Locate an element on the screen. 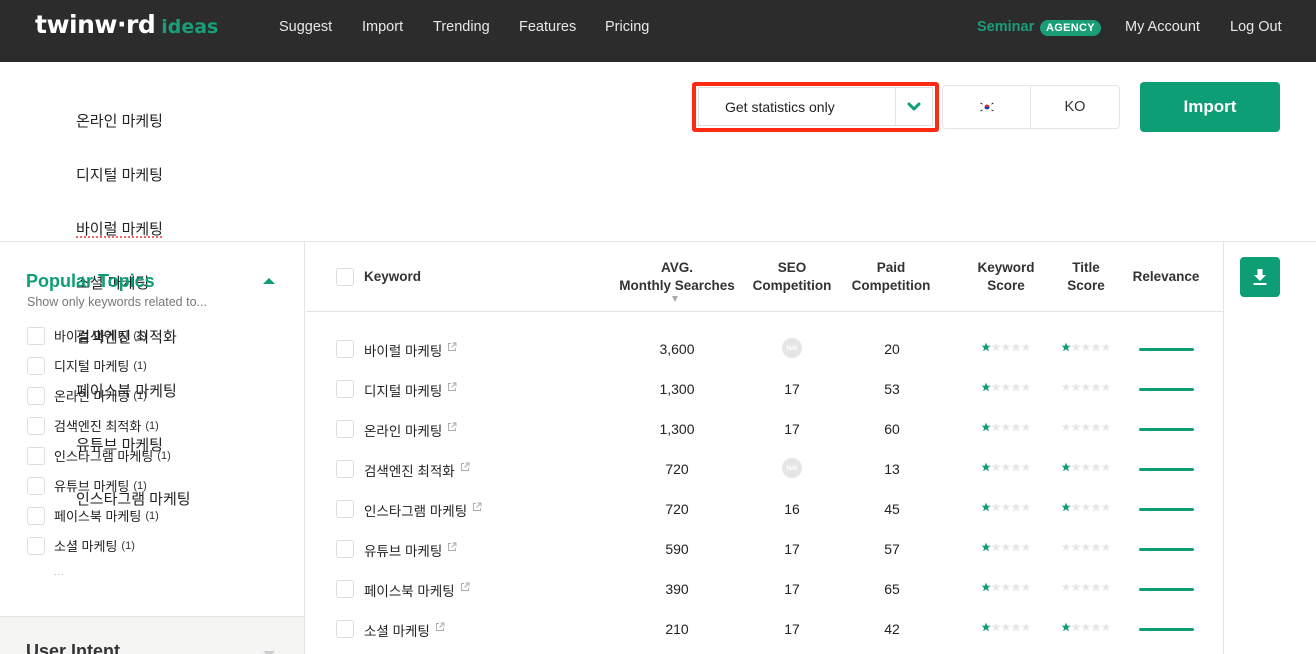  topic-item: 디지털 마케팅 (1) is located at coordinates (87, 365).